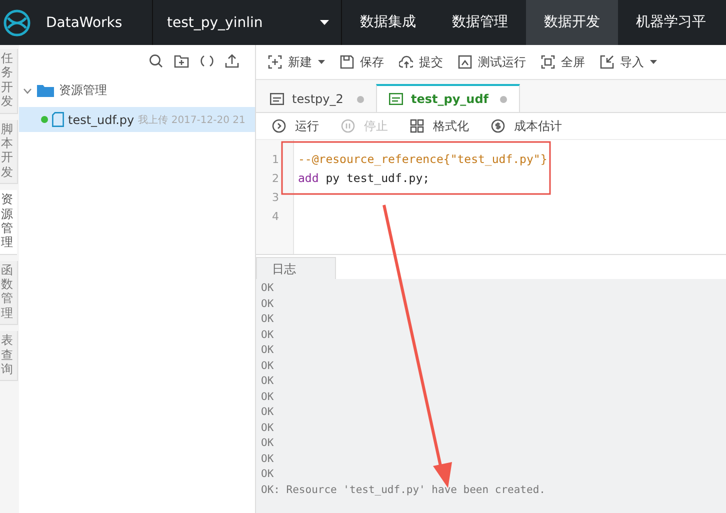  Describe the element at coordinates (279, 126) in the screenshot. I see `play-icon` at that location.